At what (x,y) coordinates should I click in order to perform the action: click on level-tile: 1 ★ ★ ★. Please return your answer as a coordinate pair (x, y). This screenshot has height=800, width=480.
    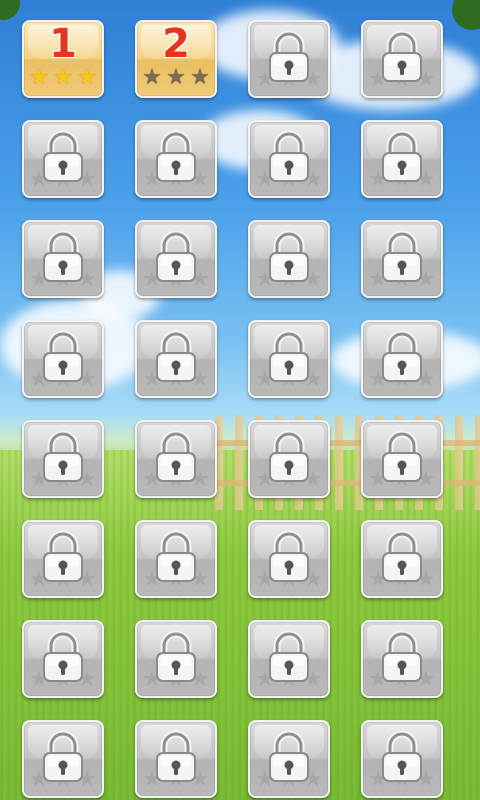
    Looking at the image, I should click on (63, 59).